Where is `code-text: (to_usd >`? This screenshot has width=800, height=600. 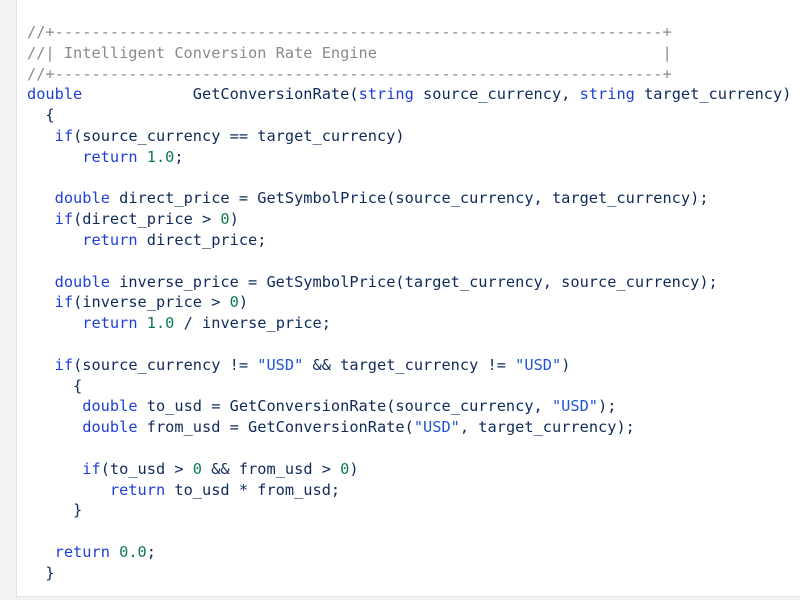 code-text: (to_usd > is located at coordinates (146, 468).